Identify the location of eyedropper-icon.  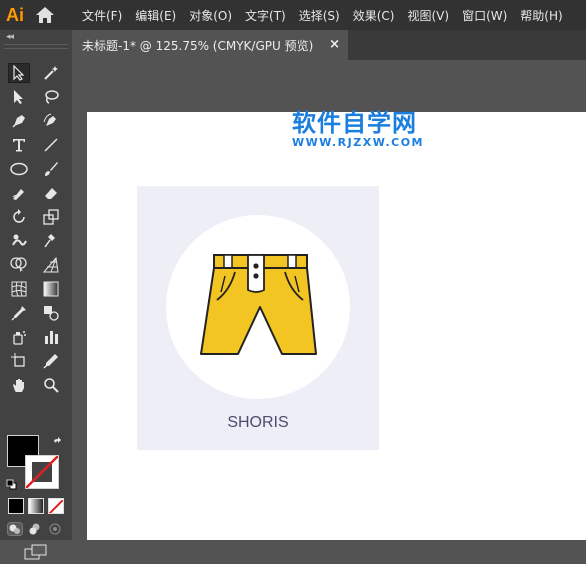
(19, 313).